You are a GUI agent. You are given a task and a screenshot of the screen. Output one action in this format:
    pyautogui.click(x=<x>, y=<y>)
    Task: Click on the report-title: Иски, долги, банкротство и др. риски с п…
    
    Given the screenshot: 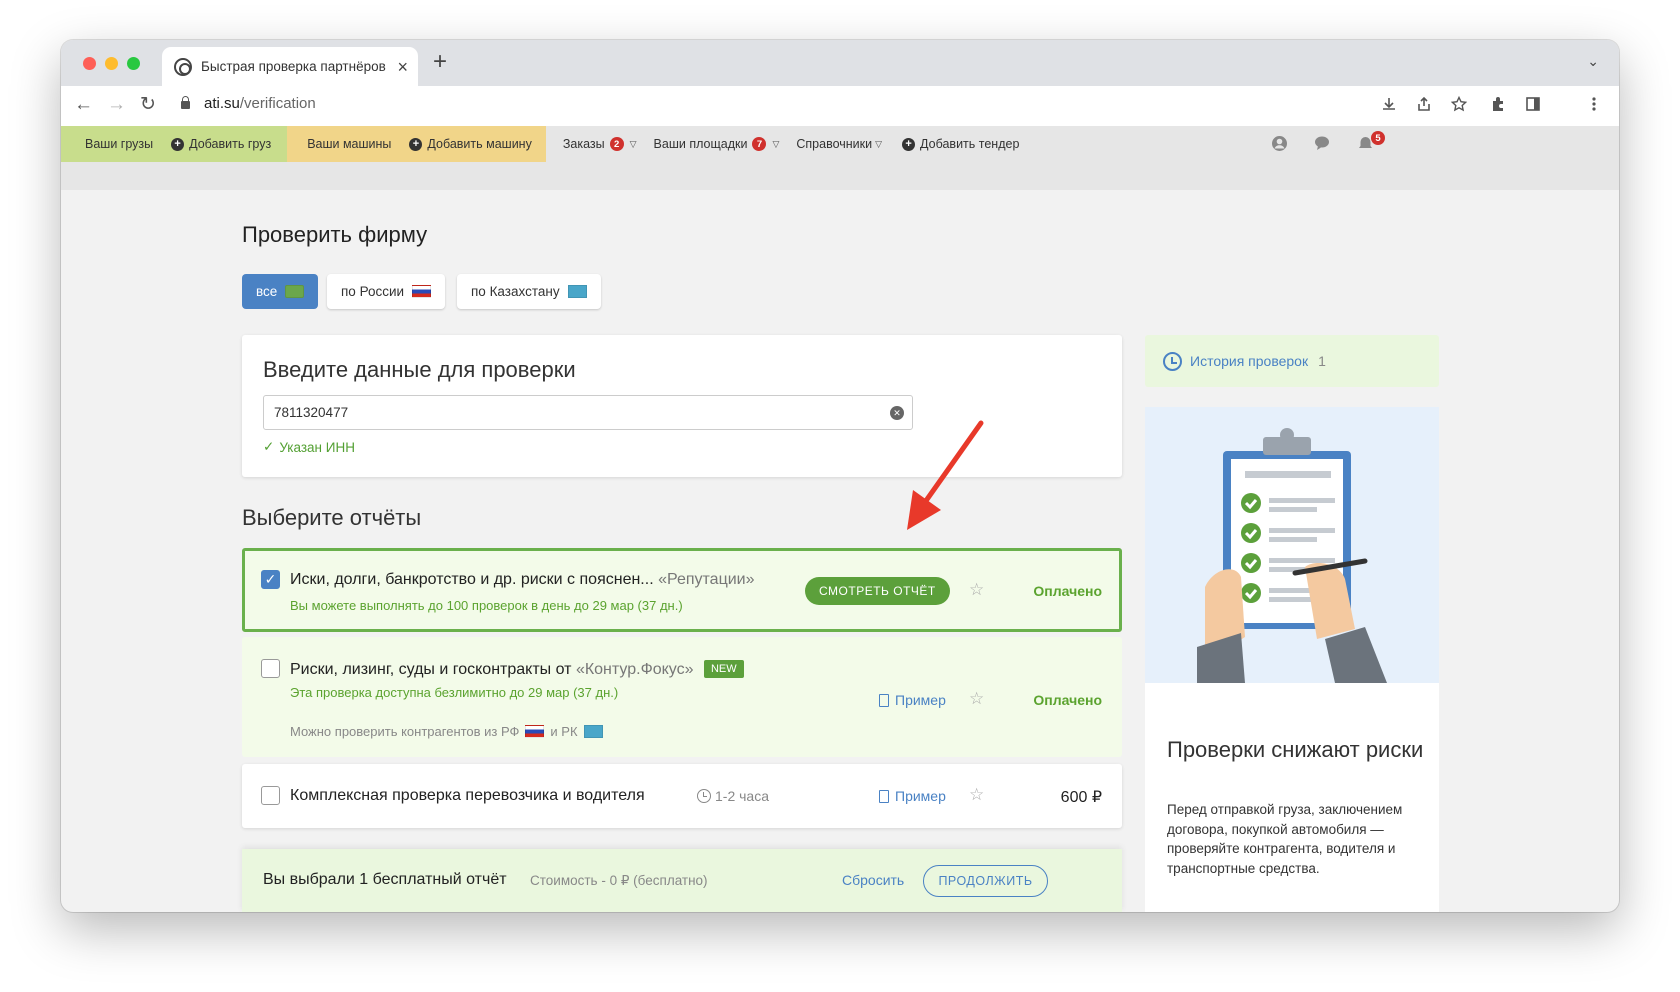 What is the action you would take?
    pyautogui.click(x=522, y=580)
    